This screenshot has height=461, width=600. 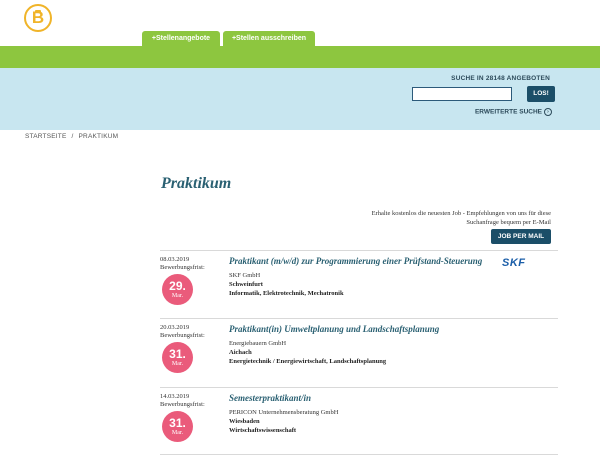 What do you see at coordinates (300, 57) in the screenshot?
I see `green-nav-band` at bounding box center [300, 57].